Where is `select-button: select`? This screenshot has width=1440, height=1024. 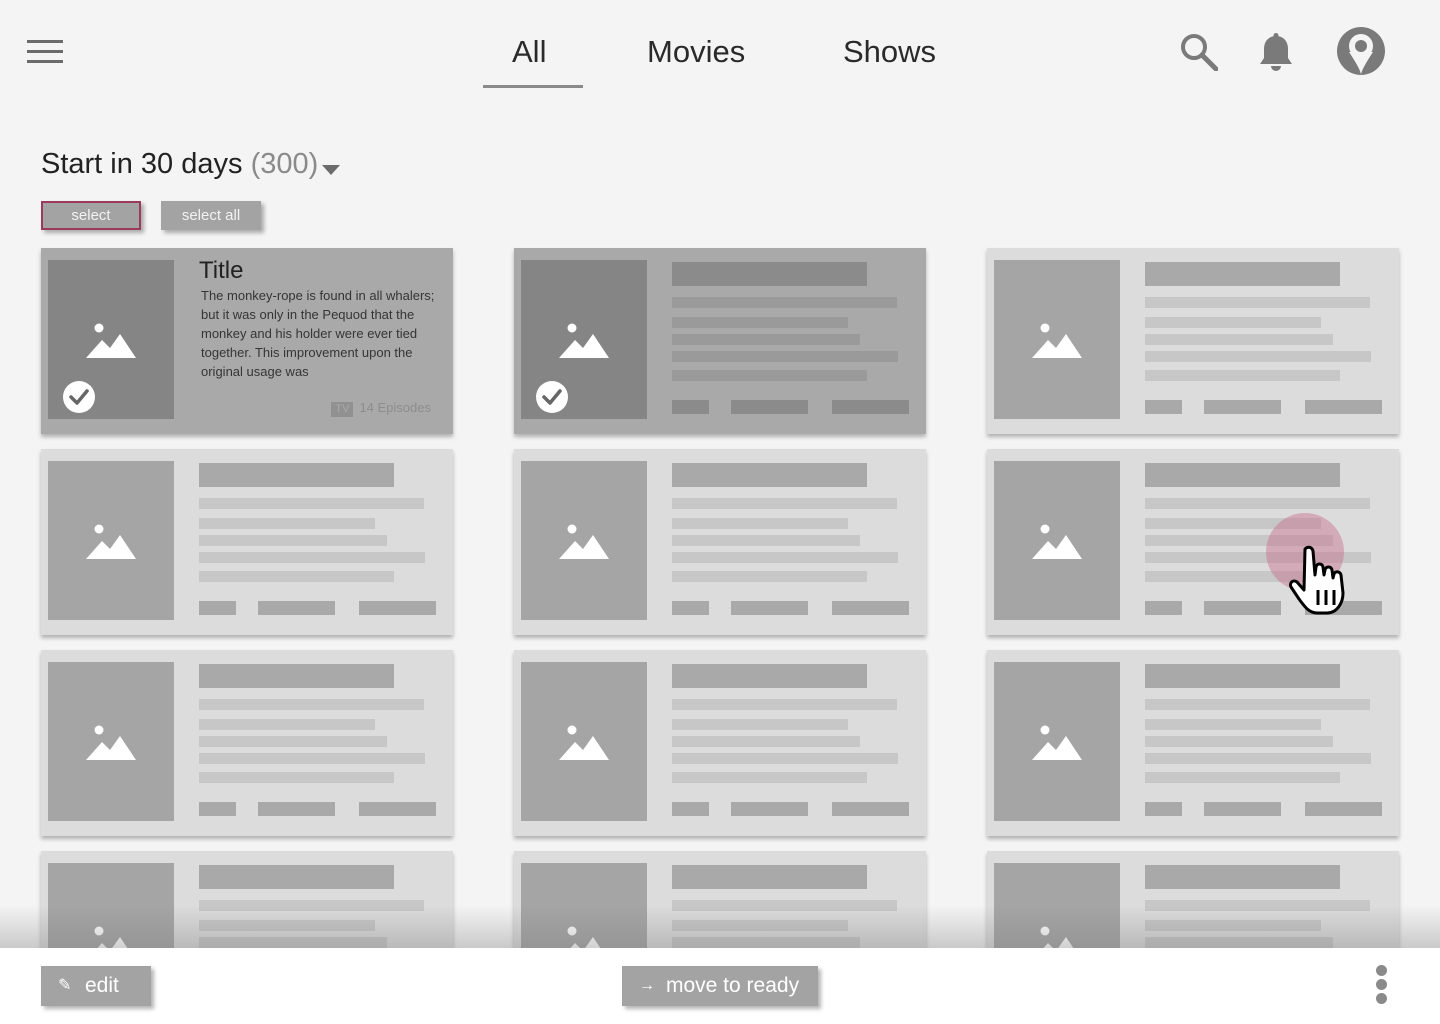
select-button: select is located at coordinates (91, 215).